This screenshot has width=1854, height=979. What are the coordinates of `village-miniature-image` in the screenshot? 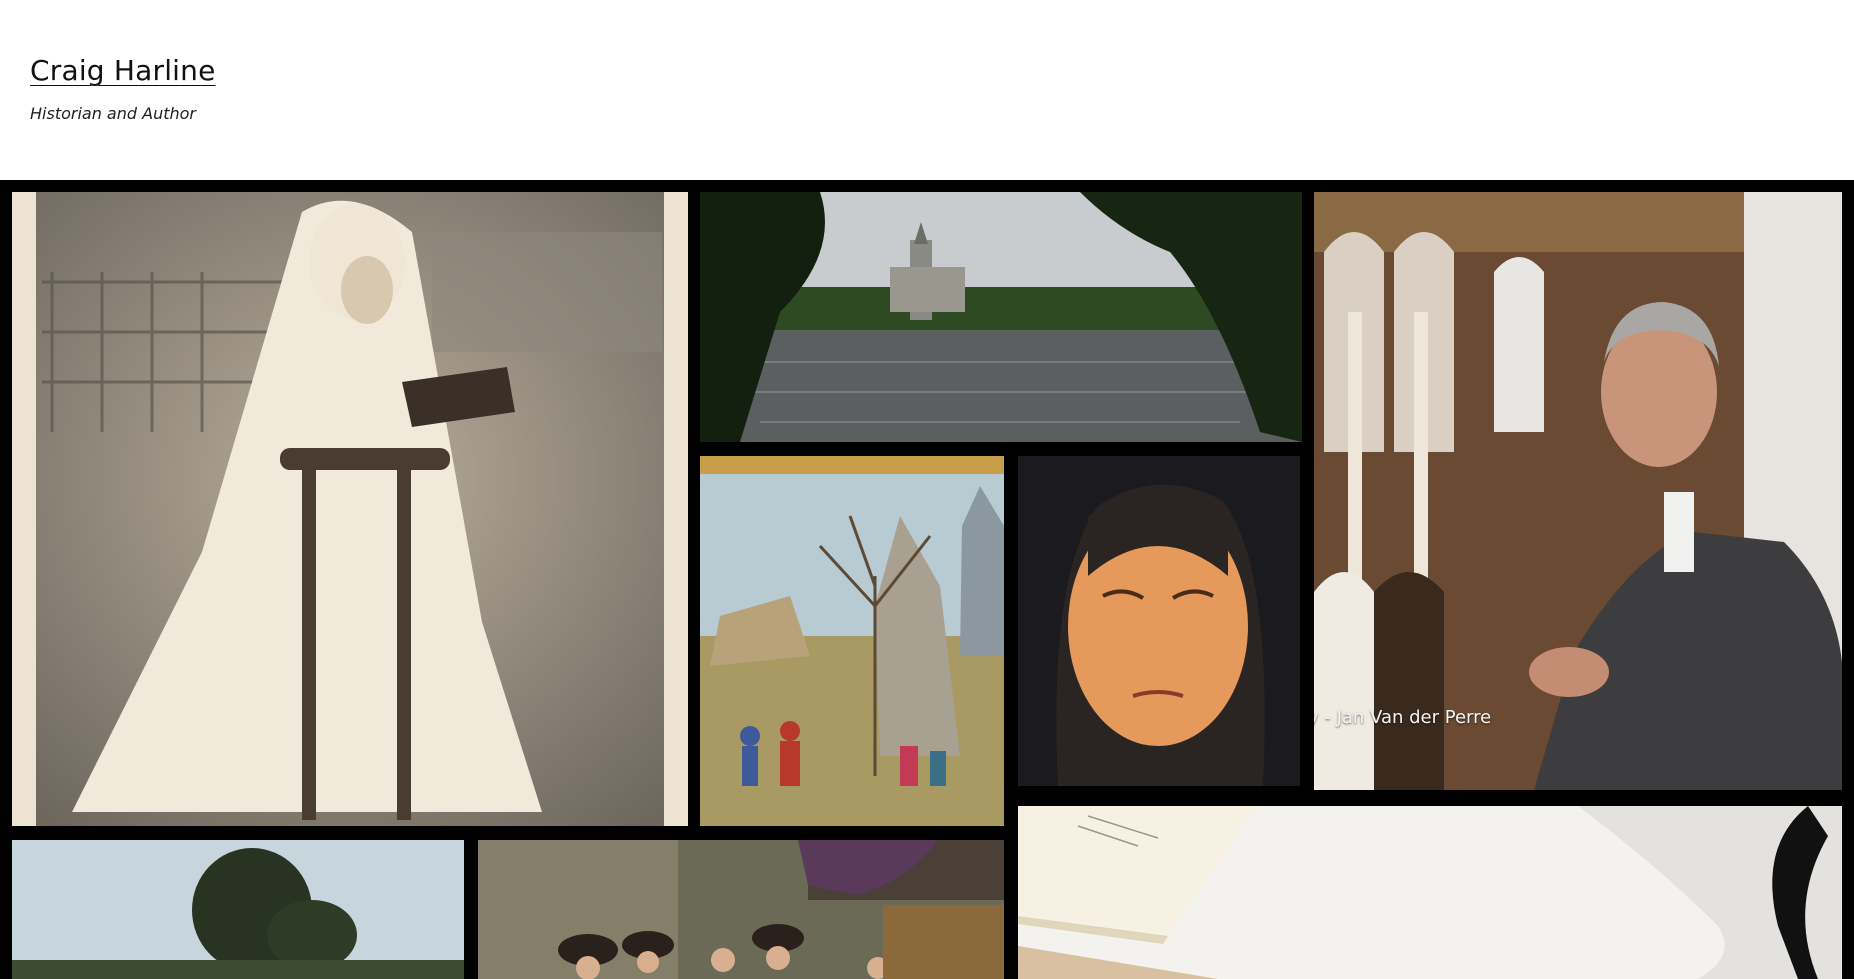 It's located at (852, 641).